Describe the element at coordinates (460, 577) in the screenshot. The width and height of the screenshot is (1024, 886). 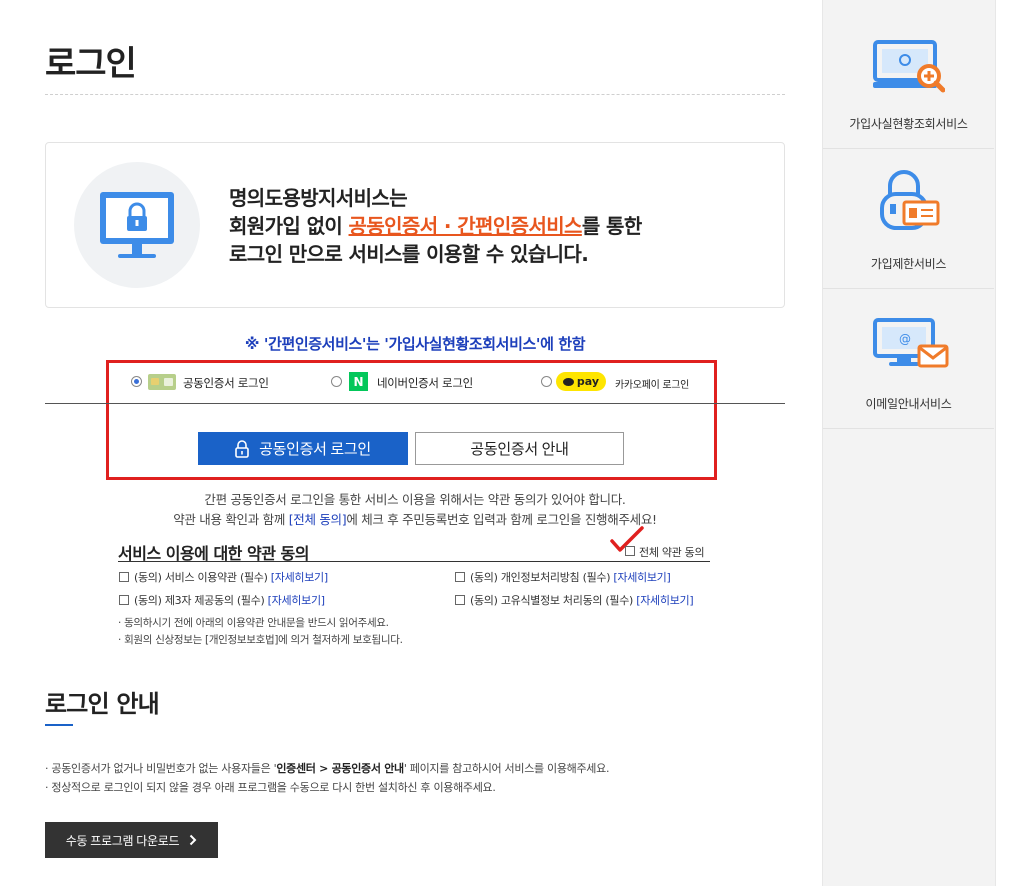
I see `term-checkbox-privacy` at that location.